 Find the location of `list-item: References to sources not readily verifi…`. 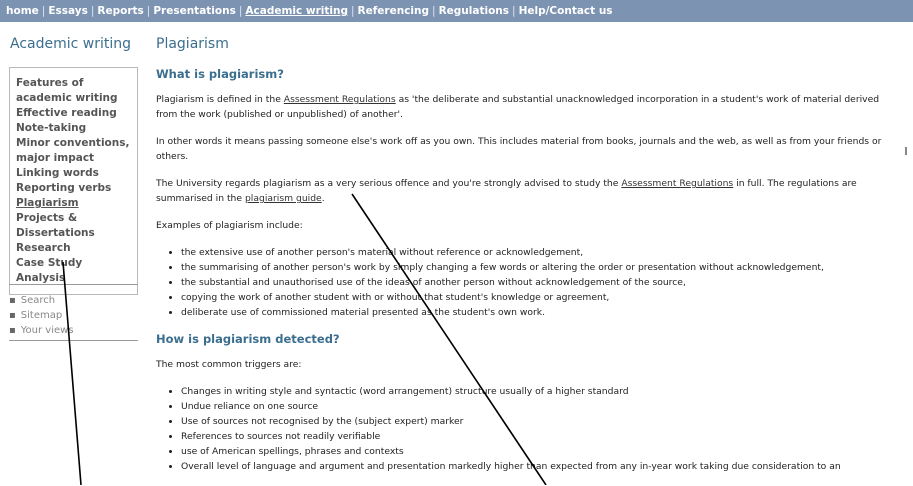

list-item: References to sources not readily verifi… is located at coordinates (538, 436).